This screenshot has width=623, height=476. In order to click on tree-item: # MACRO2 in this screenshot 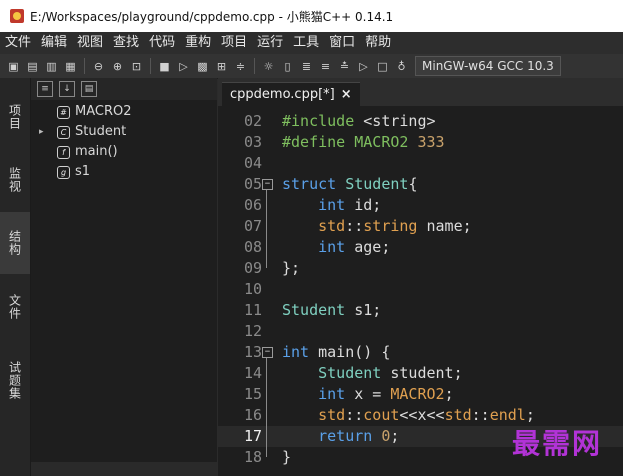, I will do `click(94, 112)`.